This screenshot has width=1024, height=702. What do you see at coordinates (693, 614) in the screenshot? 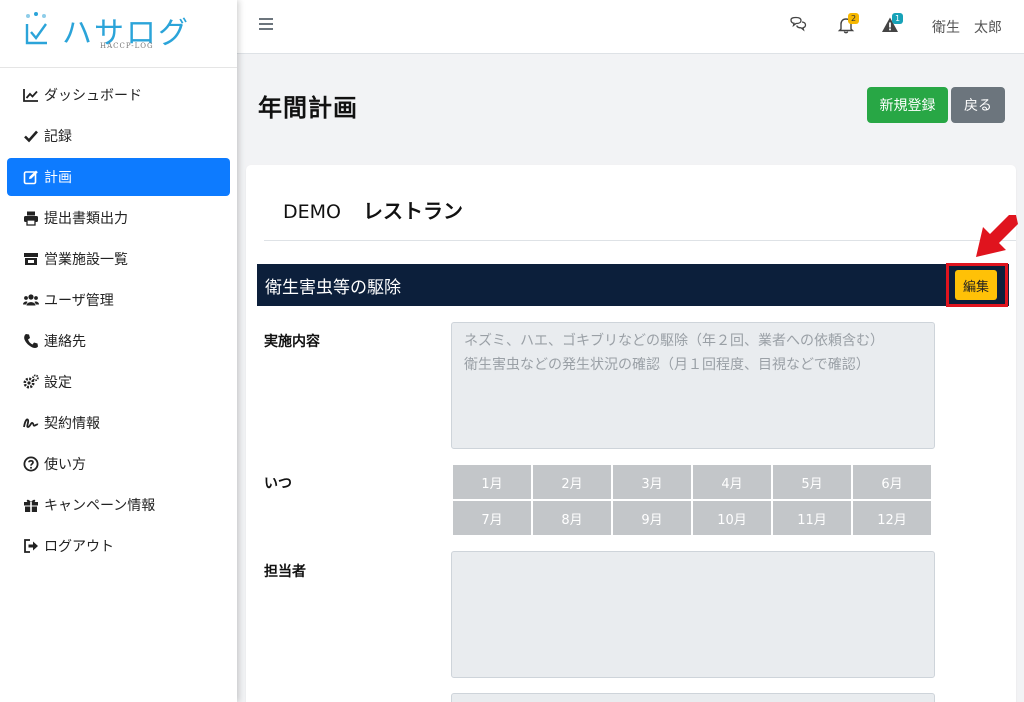
I see `person-field` at bounding box center [693, 614].